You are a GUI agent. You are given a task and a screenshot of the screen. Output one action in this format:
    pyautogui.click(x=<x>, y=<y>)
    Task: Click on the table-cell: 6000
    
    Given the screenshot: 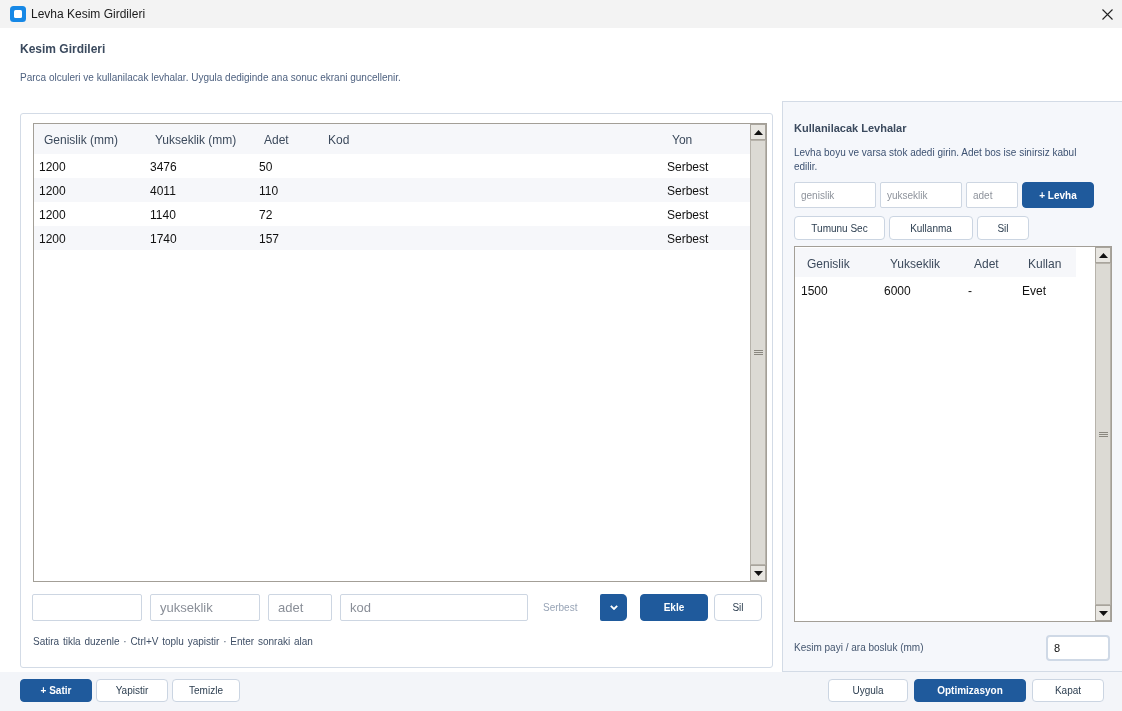 What is the action you would take?
    pyautogui.click(x=897, y=290)
    